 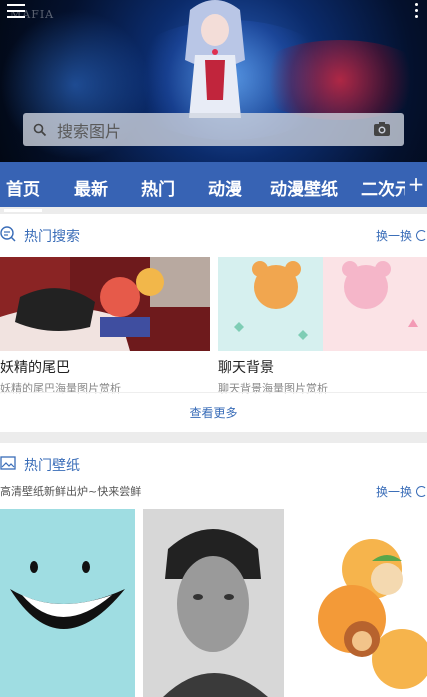 I want to click on brand-watermark: MAFIA, so click(x=32, y=14).